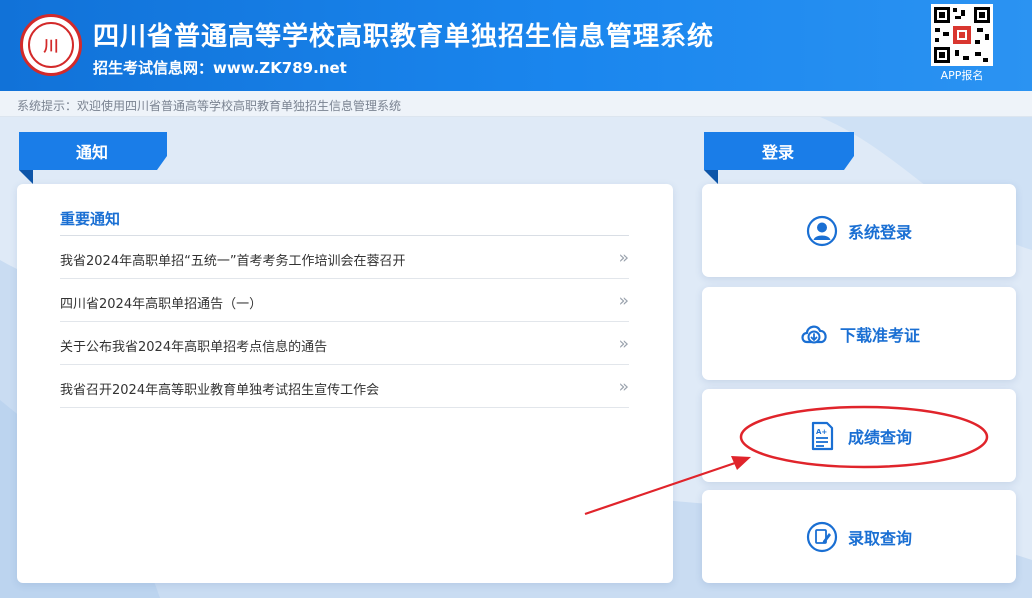 The width and height of the screenshot is (1032, 598). I want to click on news-link: 我省召开2024年高等职业教育单独考试招生宣传工作会, so click(219, 388).